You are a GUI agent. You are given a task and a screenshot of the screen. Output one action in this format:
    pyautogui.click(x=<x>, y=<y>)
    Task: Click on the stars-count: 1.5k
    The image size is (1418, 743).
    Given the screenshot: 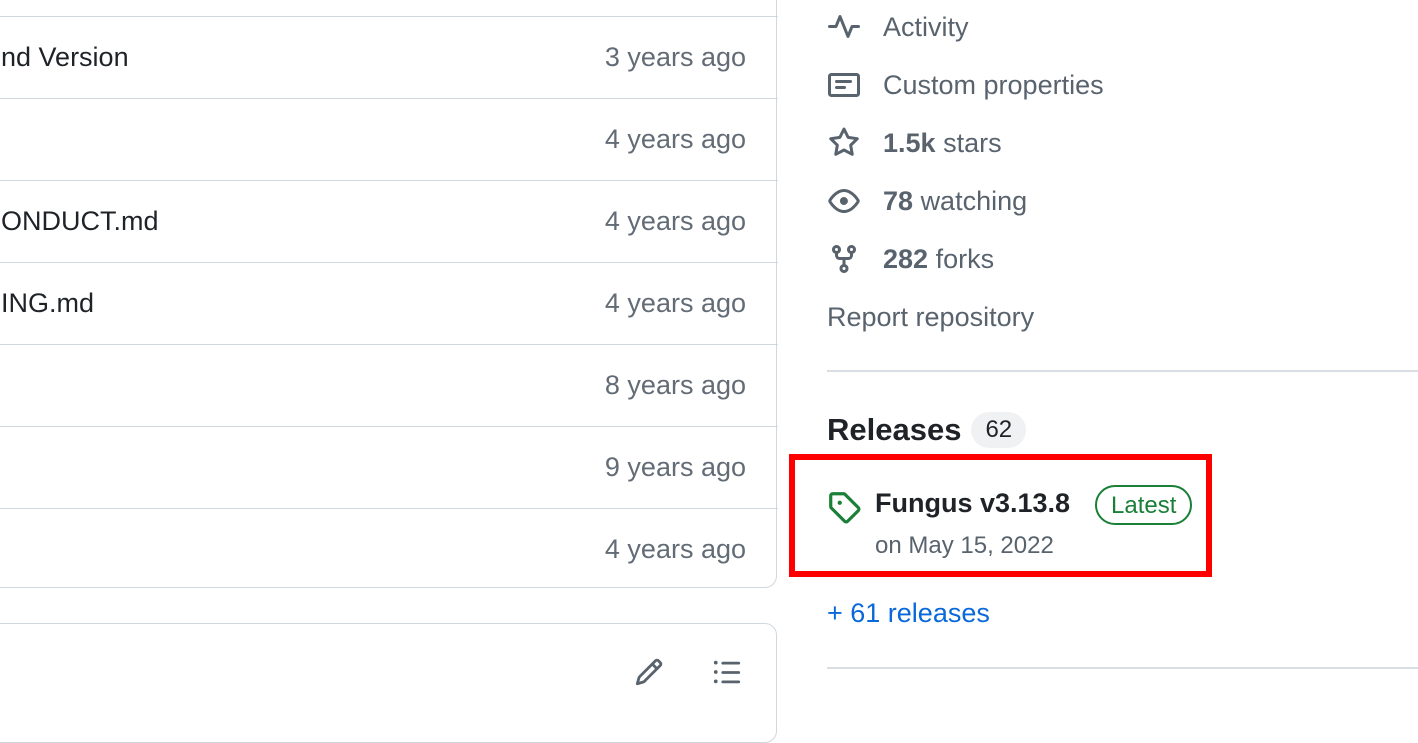 What is the action you would take?
    pyautogui.click(x=909, y=142)
    